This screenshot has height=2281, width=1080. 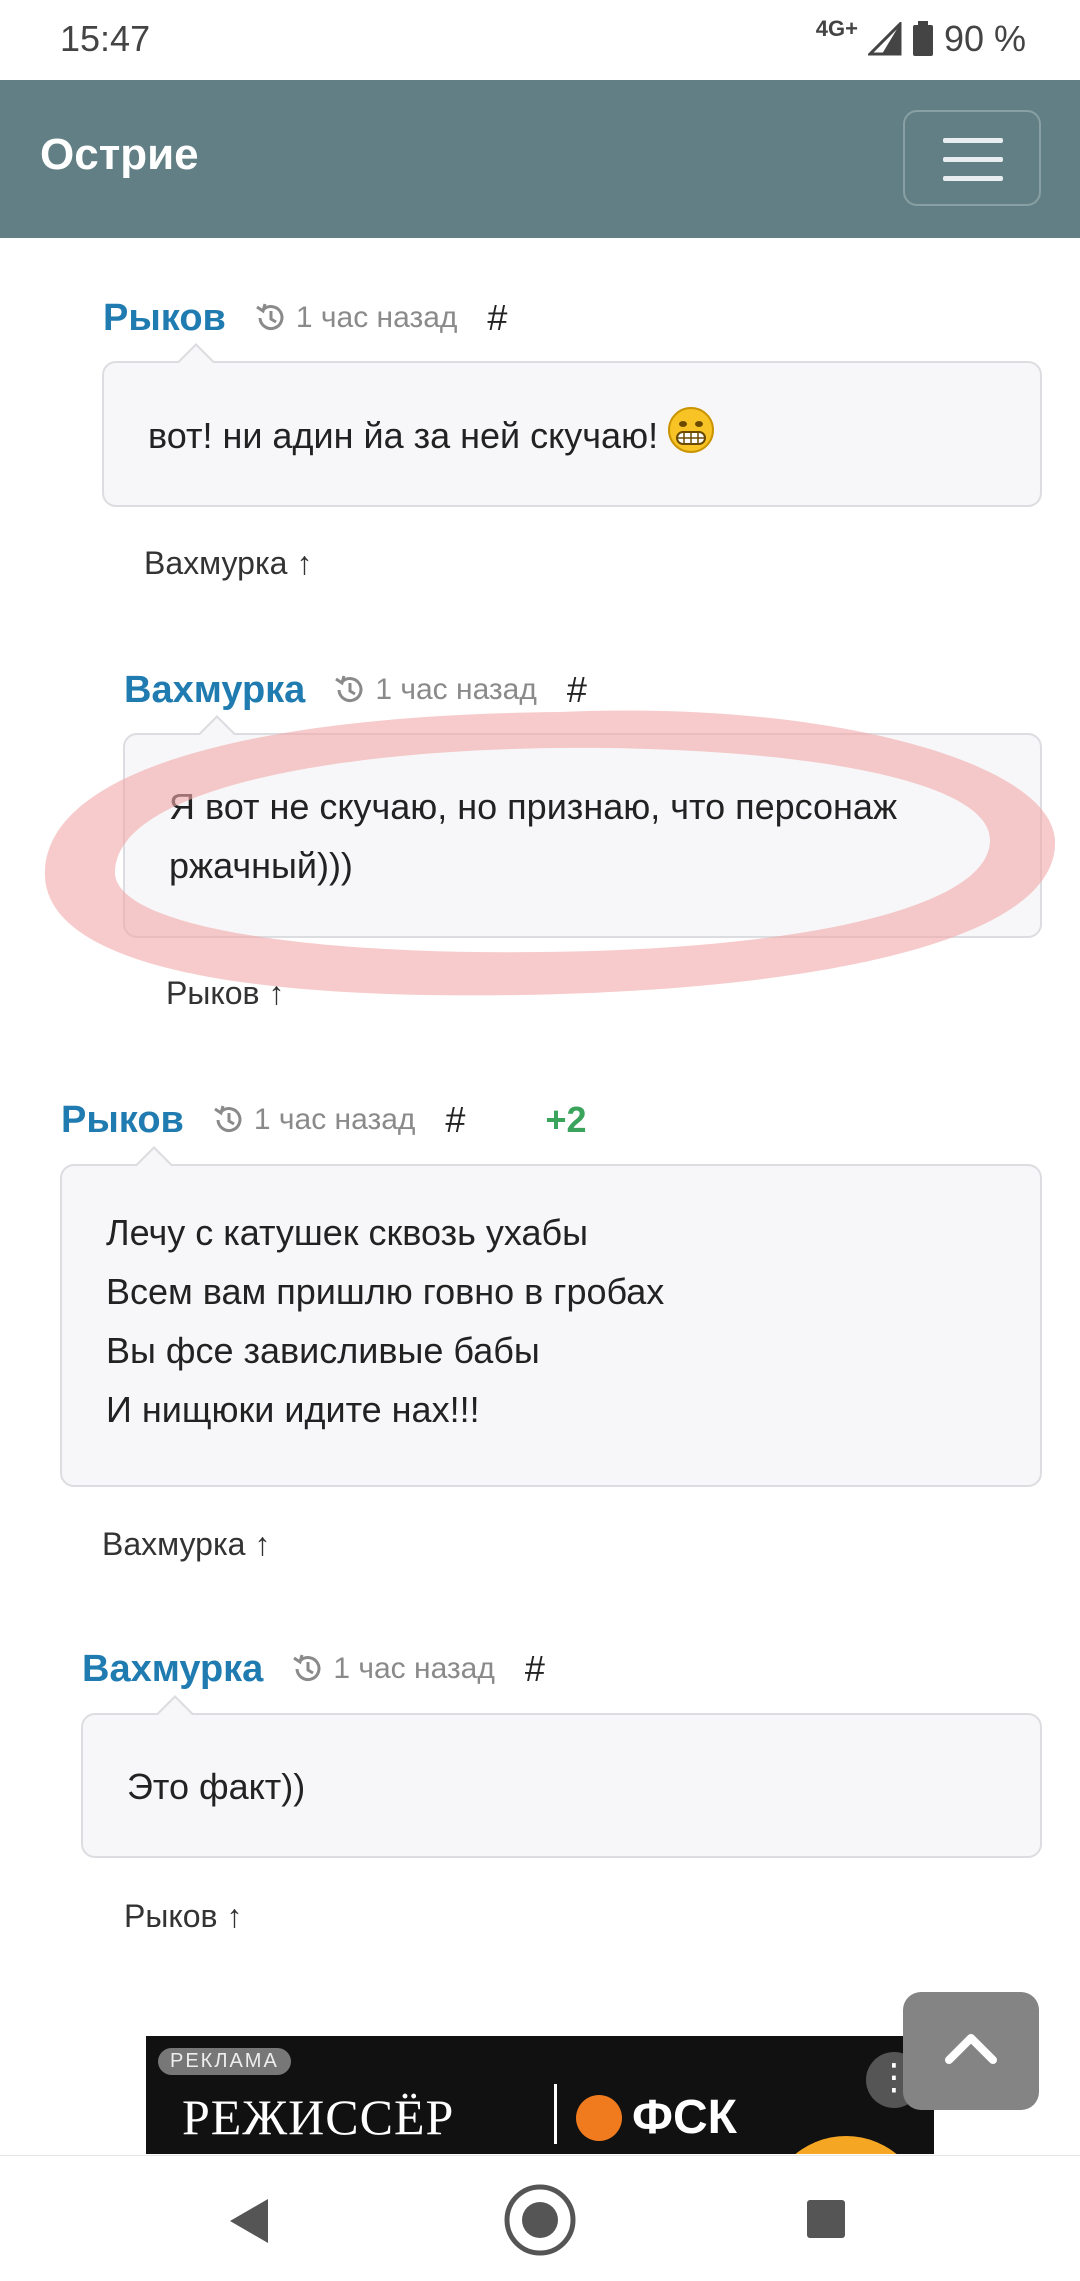 I want to click on menu-toggle-button, so click(x=972, y=158).